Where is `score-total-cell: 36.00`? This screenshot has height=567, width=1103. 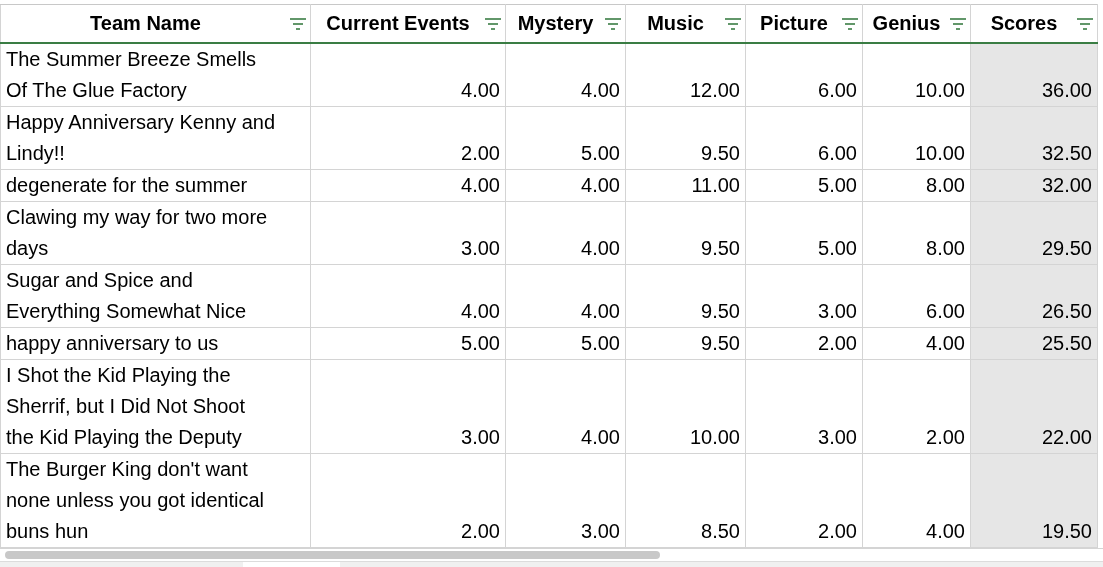
score-total-cell: 36.00 is located at coordinates (1034, 75).